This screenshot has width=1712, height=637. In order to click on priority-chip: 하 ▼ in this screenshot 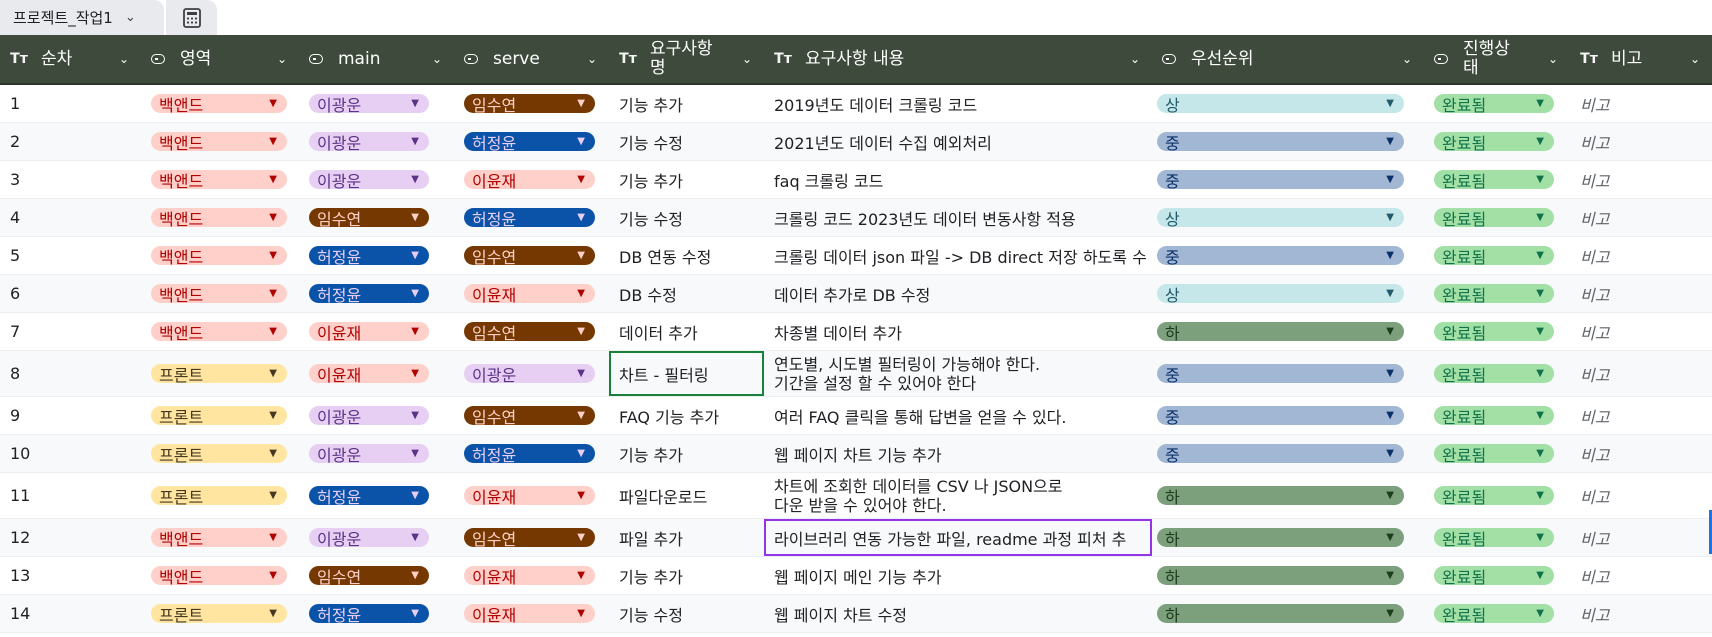, I will do `click(1280, 332)`.